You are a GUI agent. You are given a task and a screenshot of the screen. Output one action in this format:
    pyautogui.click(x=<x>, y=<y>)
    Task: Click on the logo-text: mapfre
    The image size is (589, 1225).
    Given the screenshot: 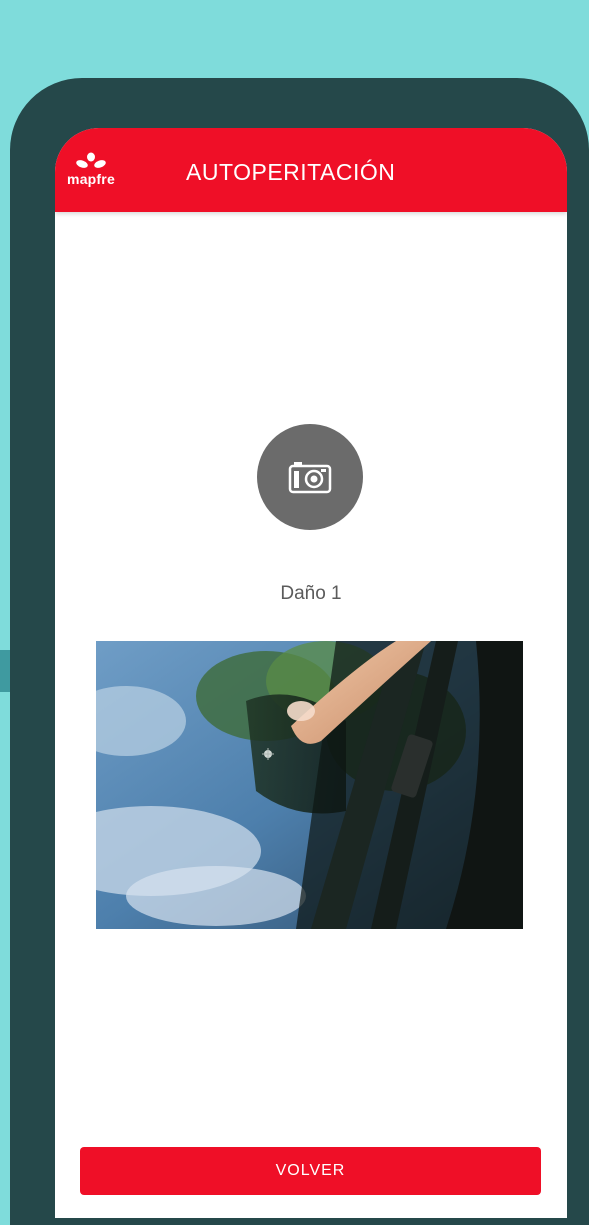 What is the action you would take?
    pyautogui.click(x=91, y=179)
    